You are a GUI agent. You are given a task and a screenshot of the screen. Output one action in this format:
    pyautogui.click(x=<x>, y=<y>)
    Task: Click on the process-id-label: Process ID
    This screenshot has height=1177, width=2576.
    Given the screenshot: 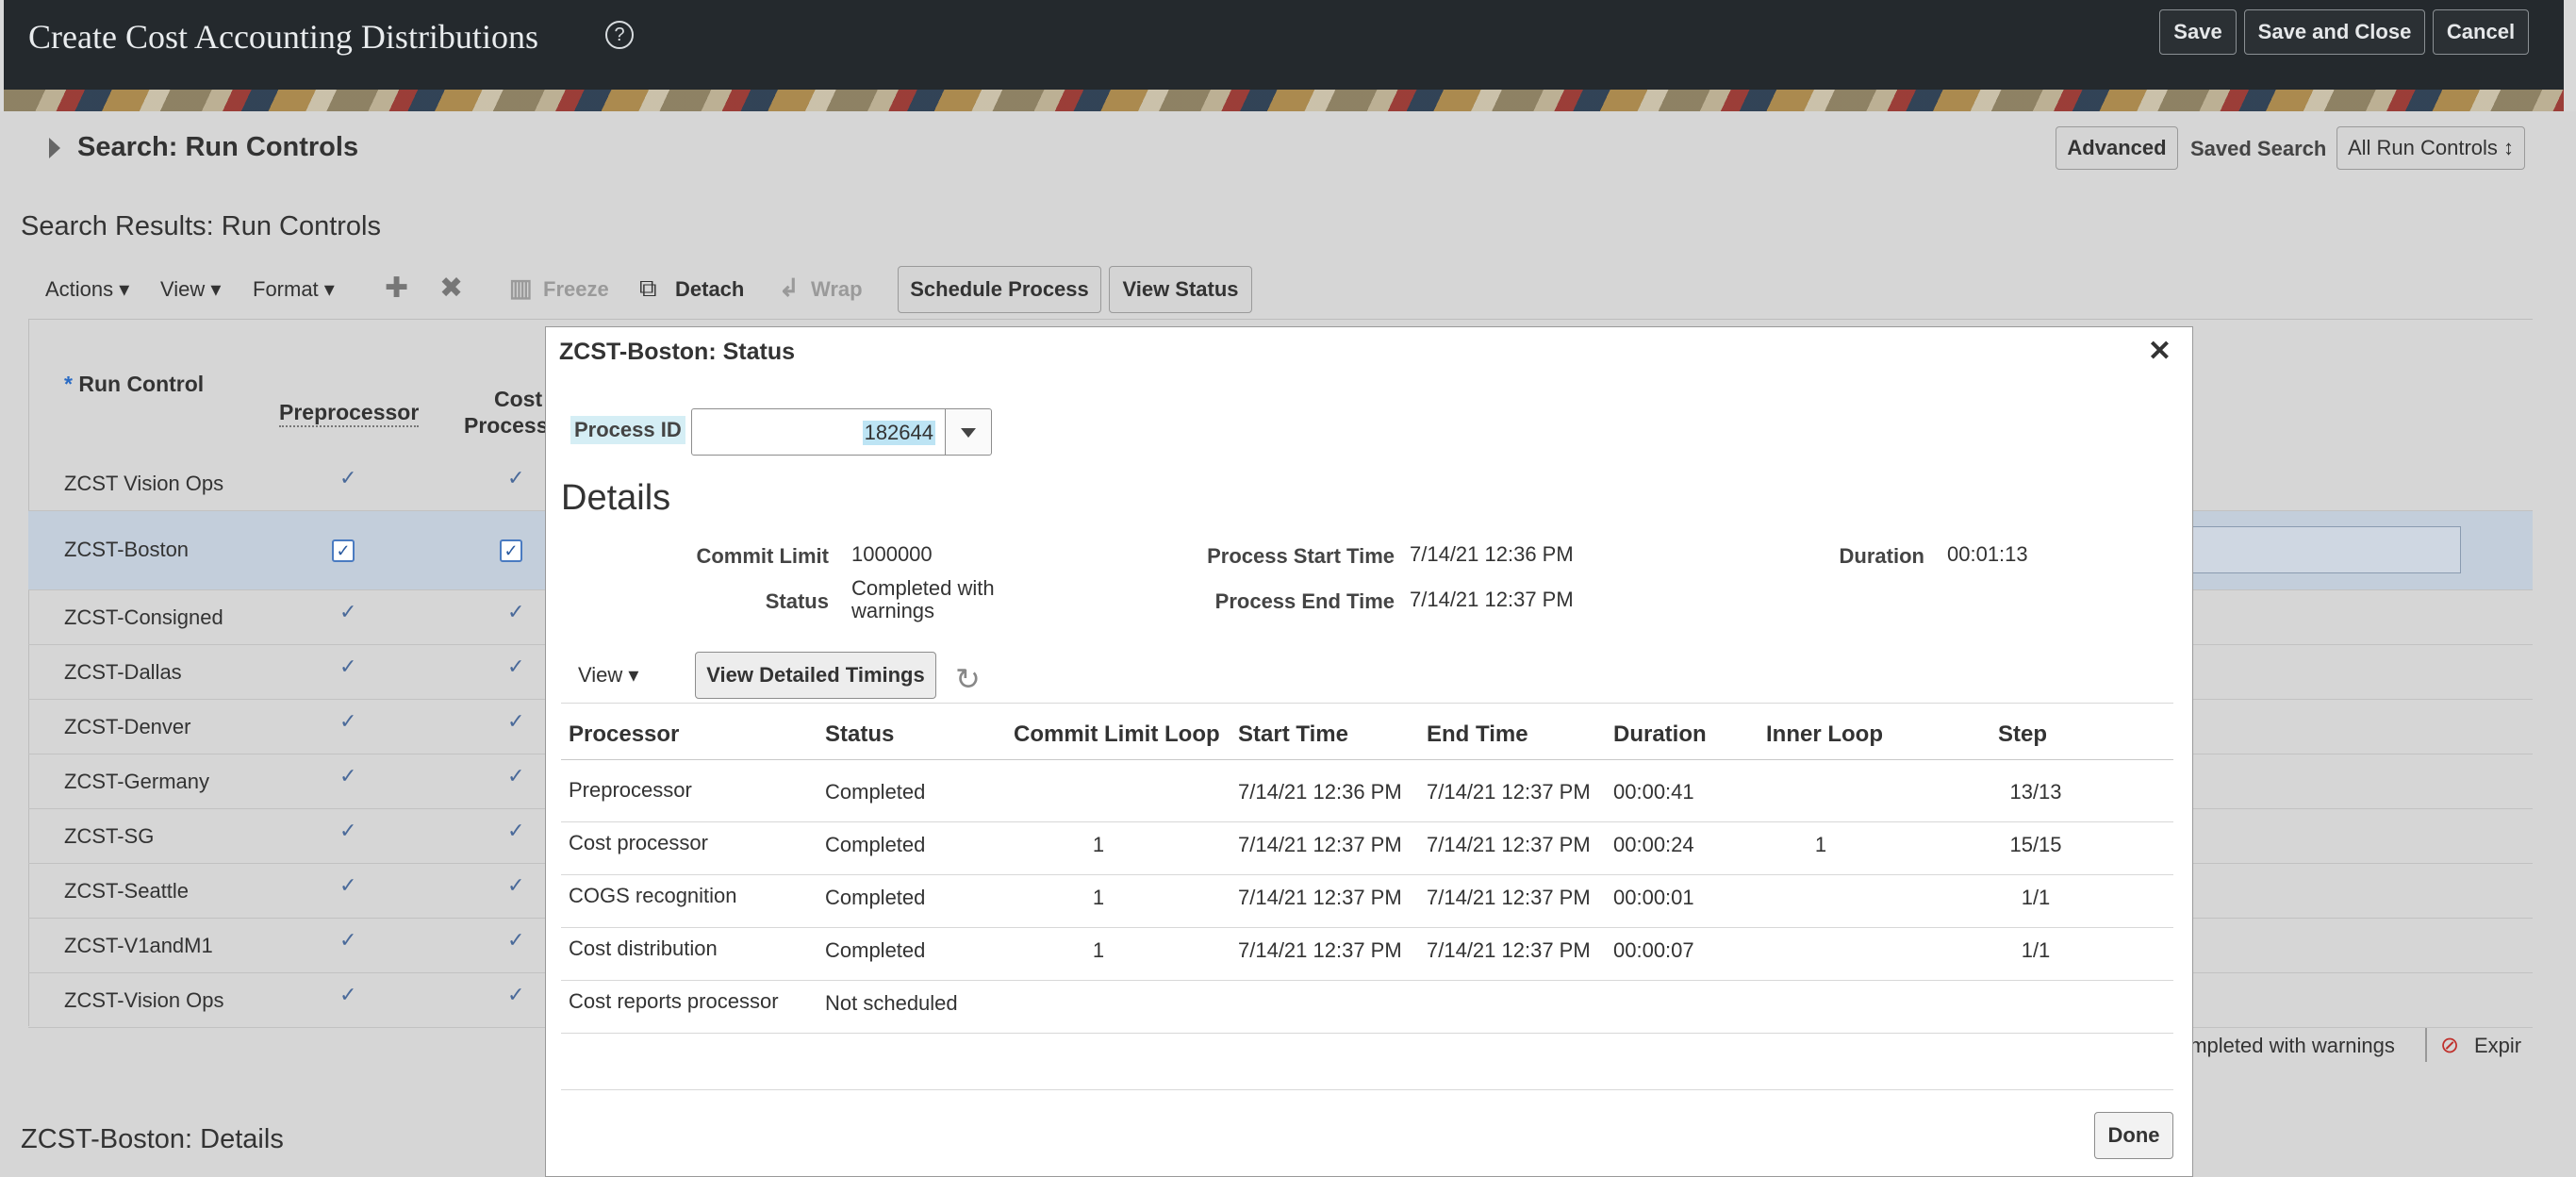 What is the action you would take?
    pyautogui.click(x=627, y=430)
    